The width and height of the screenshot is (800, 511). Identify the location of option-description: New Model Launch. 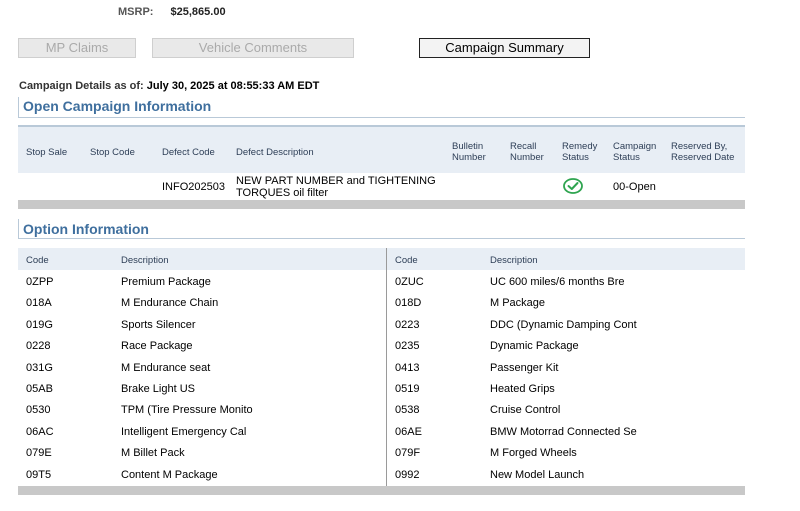
(537, 474).